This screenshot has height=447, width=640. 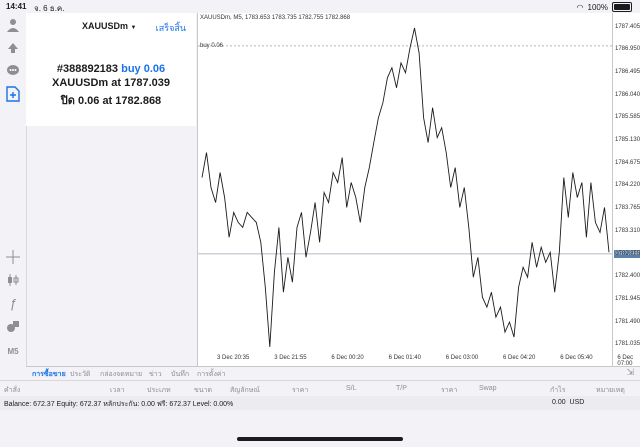 I want to click on function-icon: ƒ, so click(x=13, y=303).